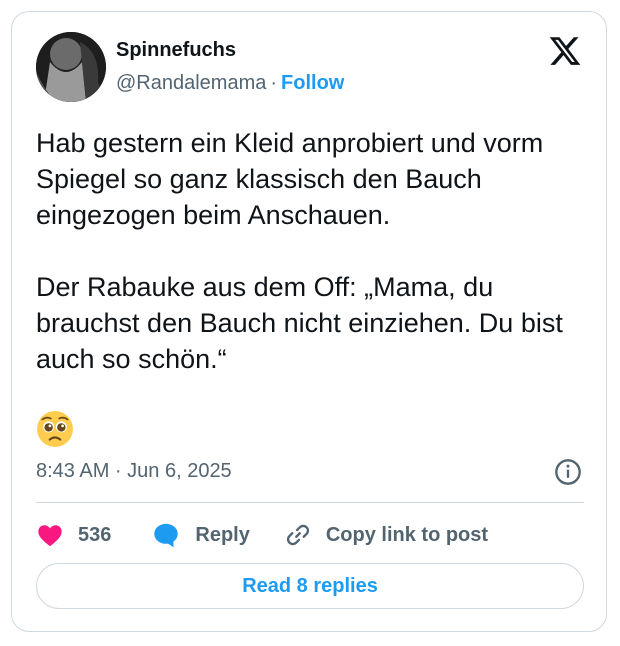 This screenshot has width=620, height=646. What do you see at coordinates (297, 535) in the screenshot?
I see `link-icon` at bounding box center [297, 535].